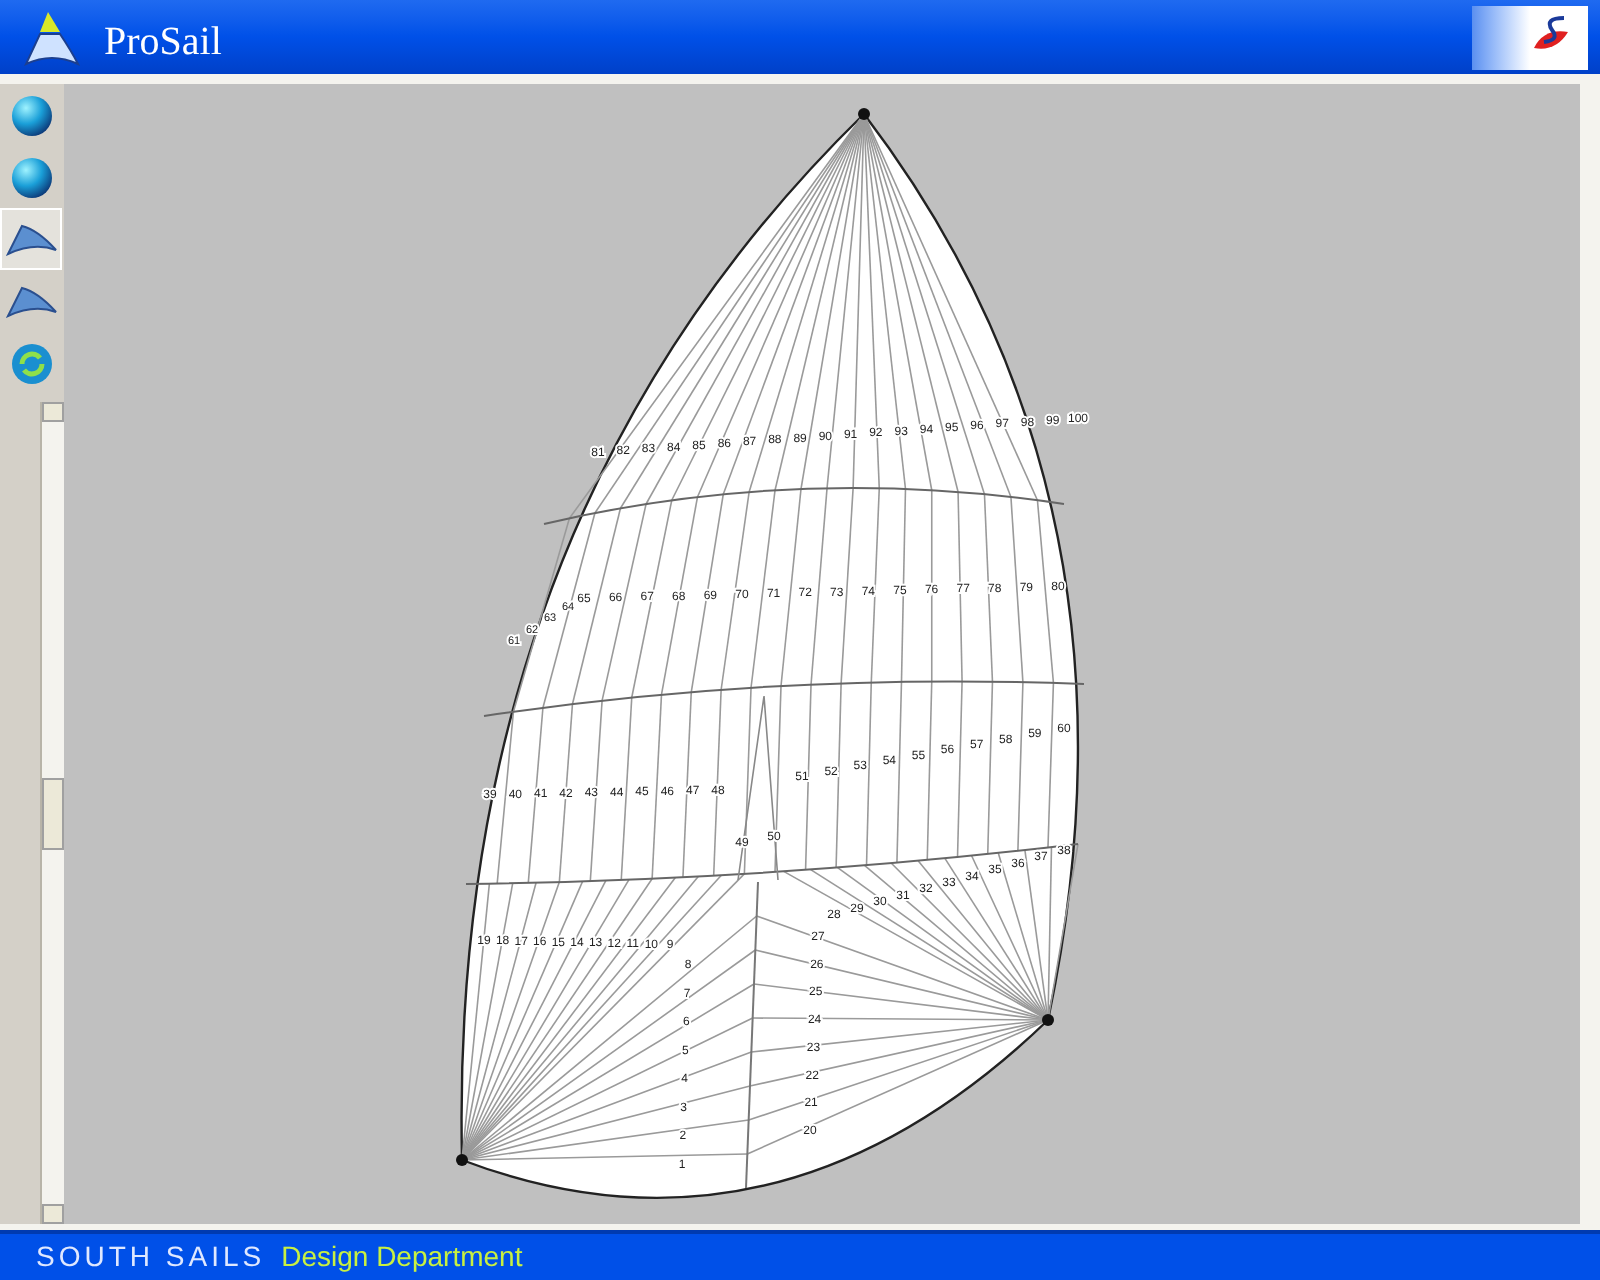 The image size is (1600, 1280). I want to click on scrollbar, so click(52, 813).